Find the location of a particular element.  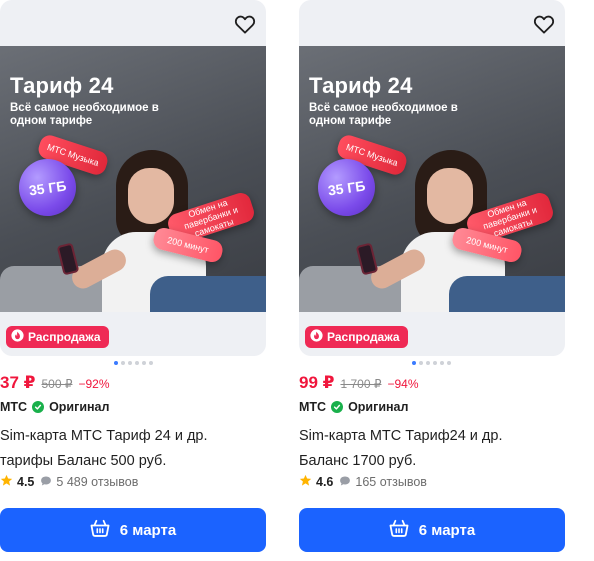

rating-value: 4.5 is located at coordinates (26, 482).